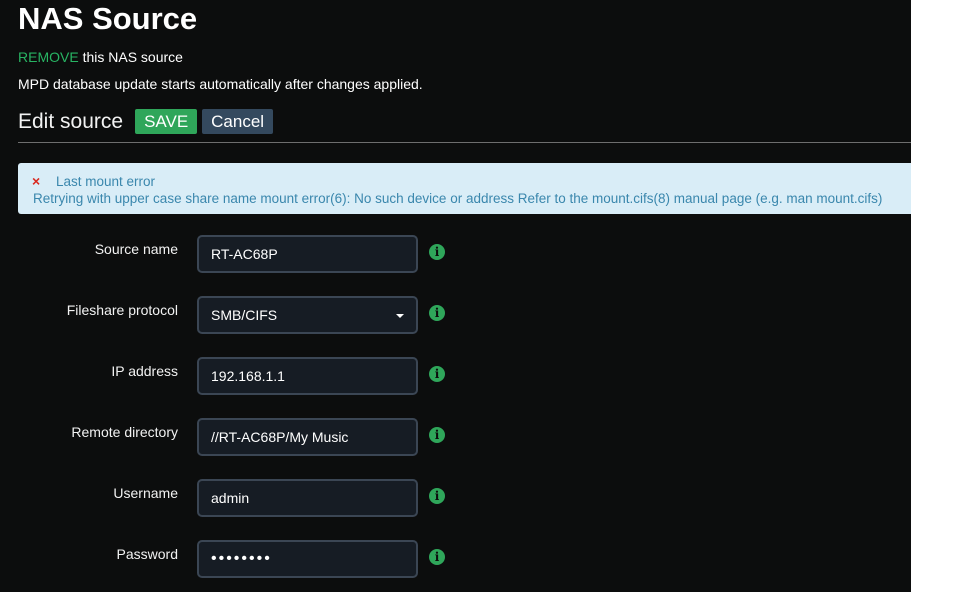 The image size is (960, 592). I want to click on protocol-selected-value: SMB/CIFS, so click(244, 315).